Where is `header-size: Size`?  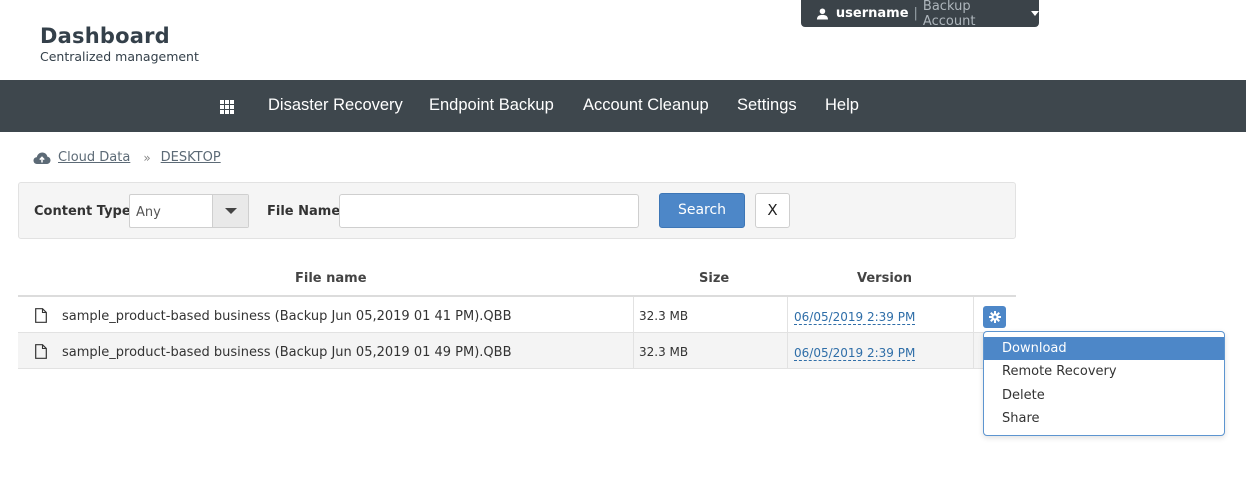 header-size: Size is located at coordinates (714, 278).